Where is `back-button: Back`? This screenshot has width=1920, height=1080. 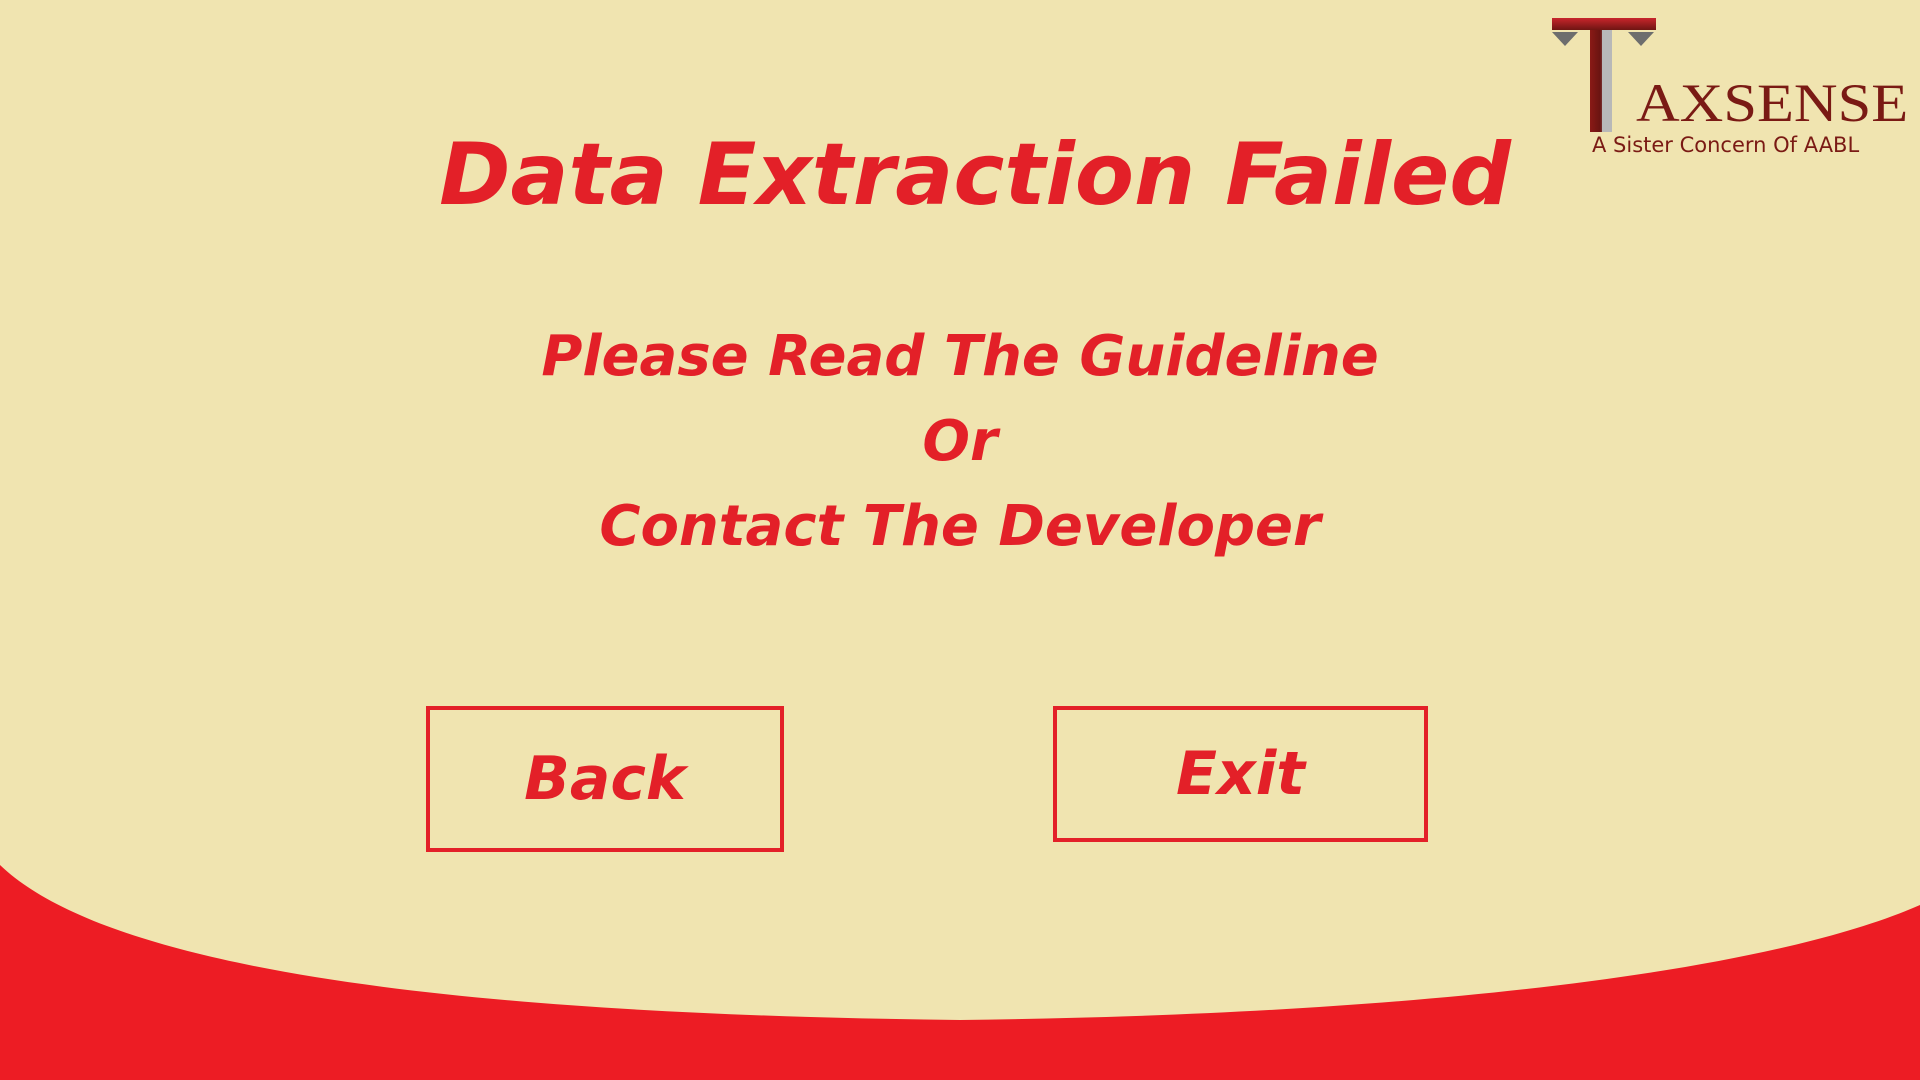
back-button: Back is located at coordinates (605, 779).